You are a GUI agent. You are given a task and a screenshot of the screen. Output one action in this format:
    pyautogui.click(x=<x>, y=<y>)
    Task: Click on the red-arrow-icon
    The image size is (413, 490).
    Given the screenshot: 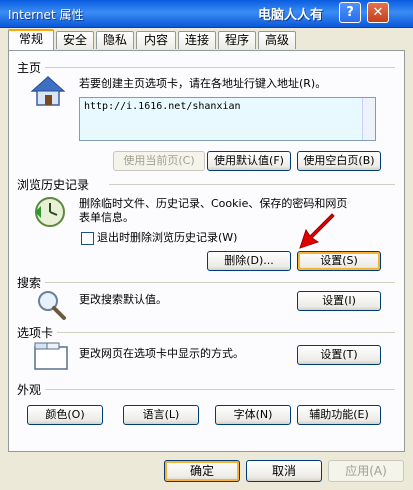 What is the action you would take?
    pyautogui.click(x=317, y=231)
    